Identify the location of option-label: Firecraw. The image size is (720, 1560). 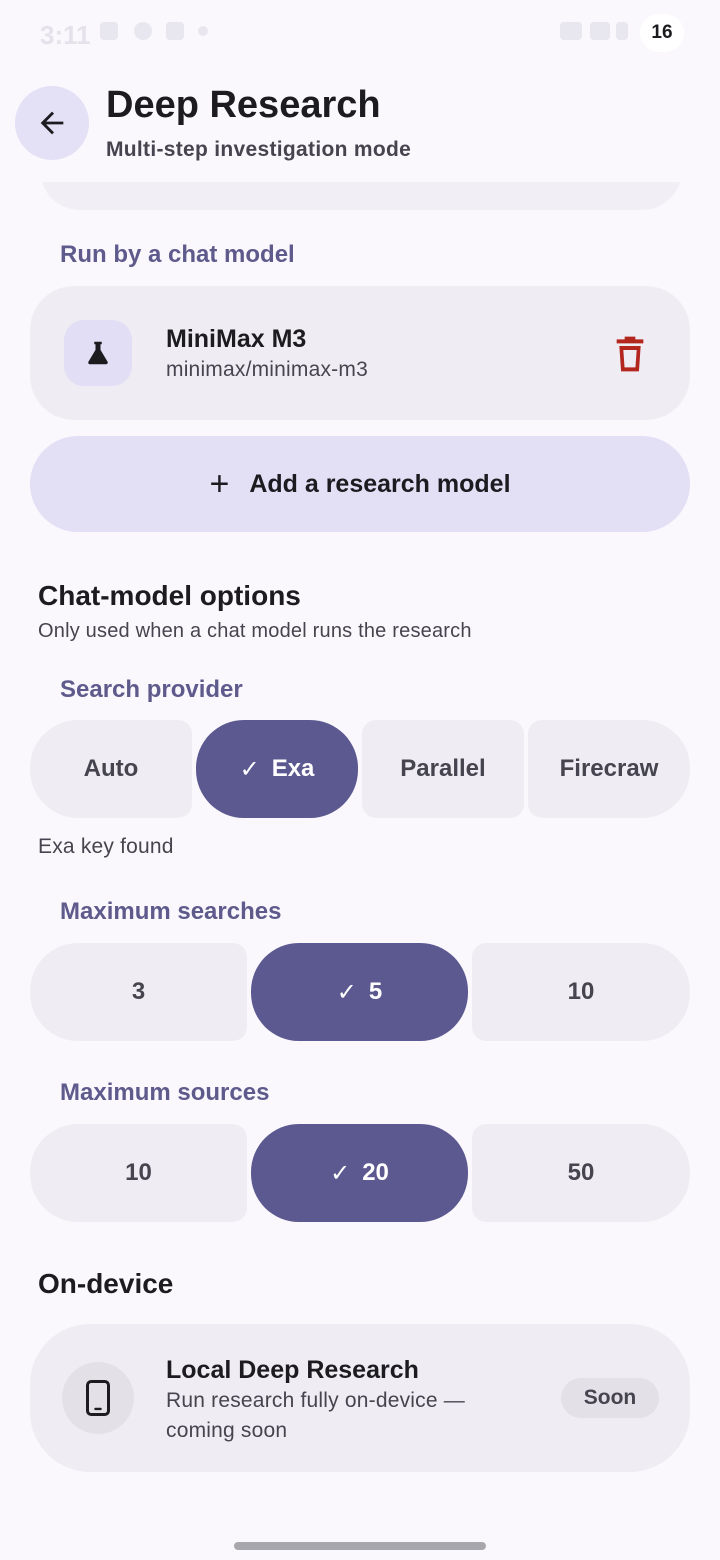
(609, 768).